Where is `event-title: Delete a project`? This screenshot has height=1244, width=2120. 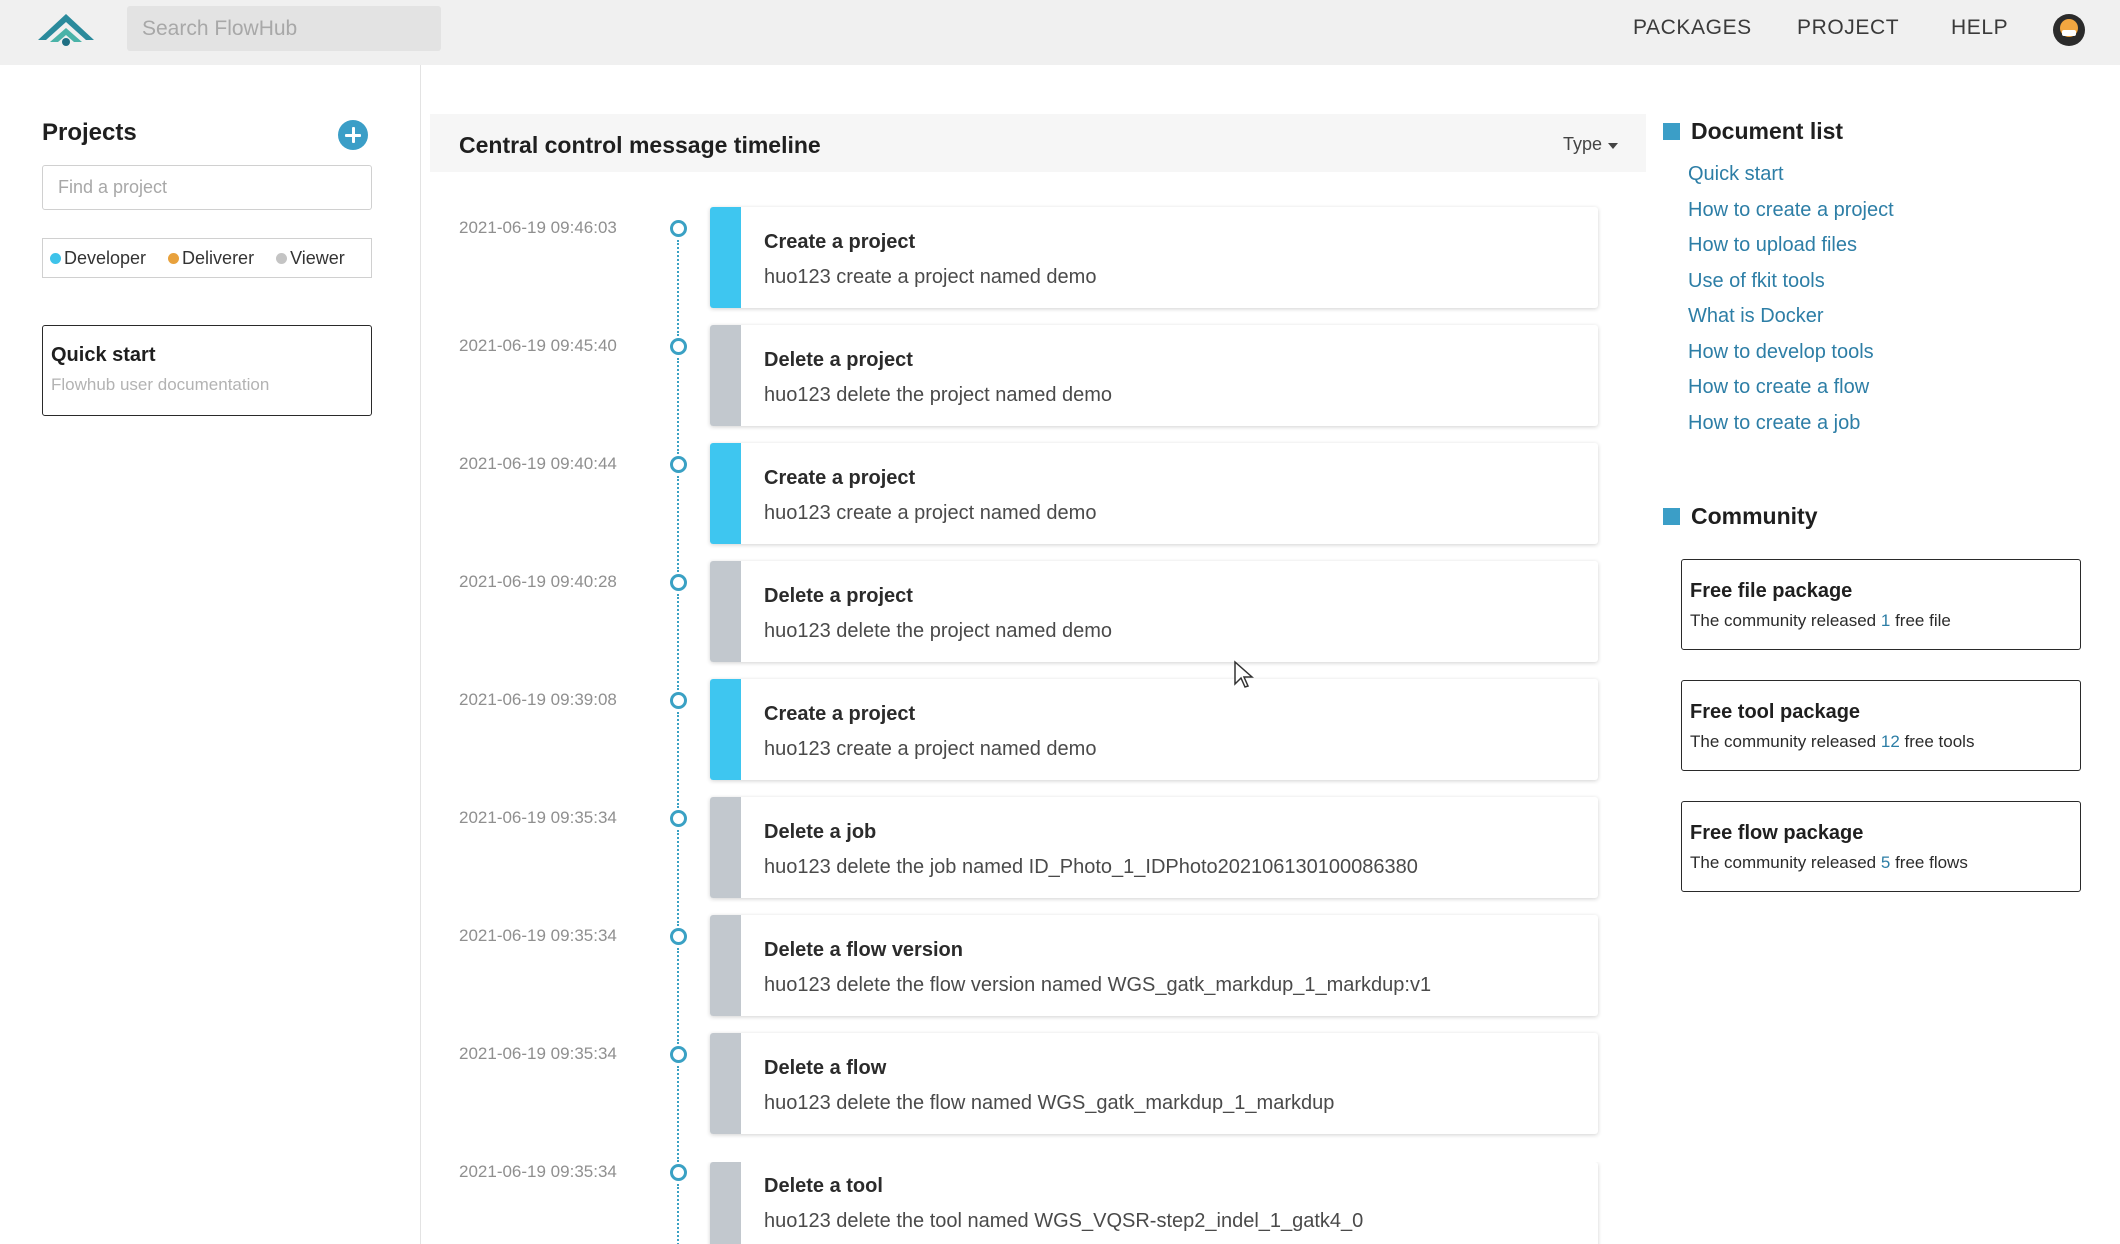
event-title: Delete a project is located at coordinates (838, 596).